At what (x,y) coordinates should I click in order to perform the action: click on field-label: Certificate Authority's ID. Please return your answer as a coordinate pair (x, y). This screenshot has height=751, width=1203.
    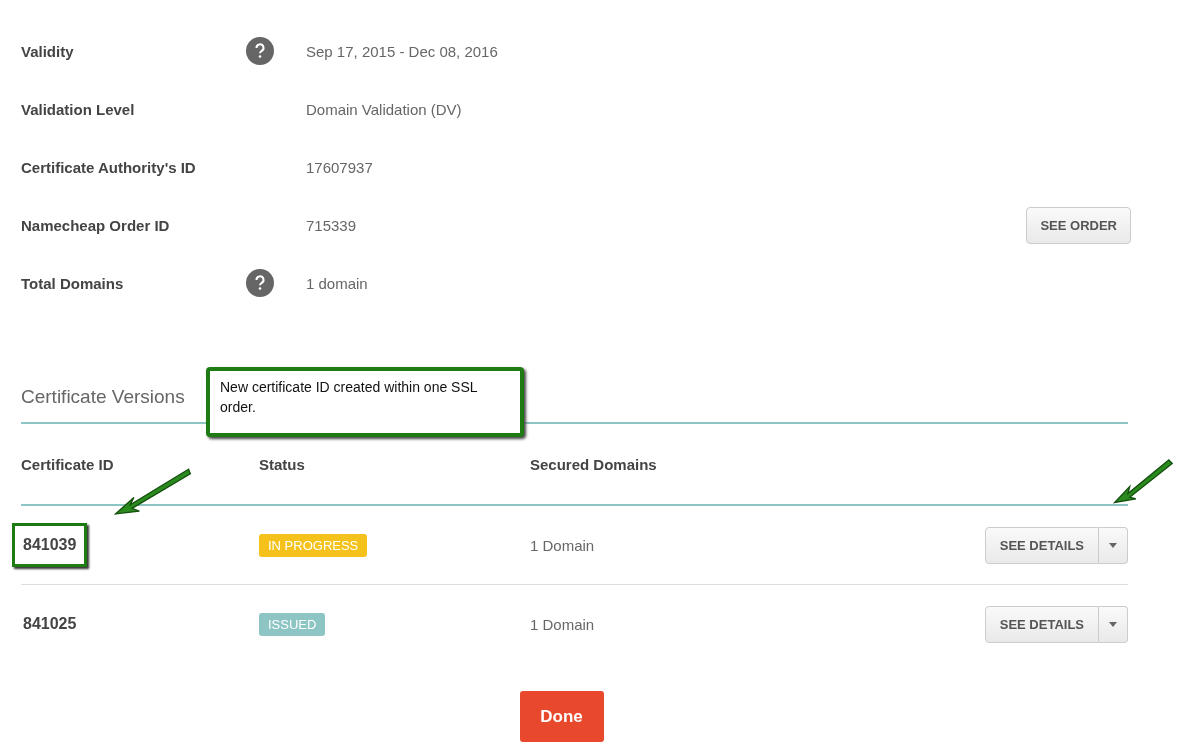
    Looking at the image, I should click on (109, 167).